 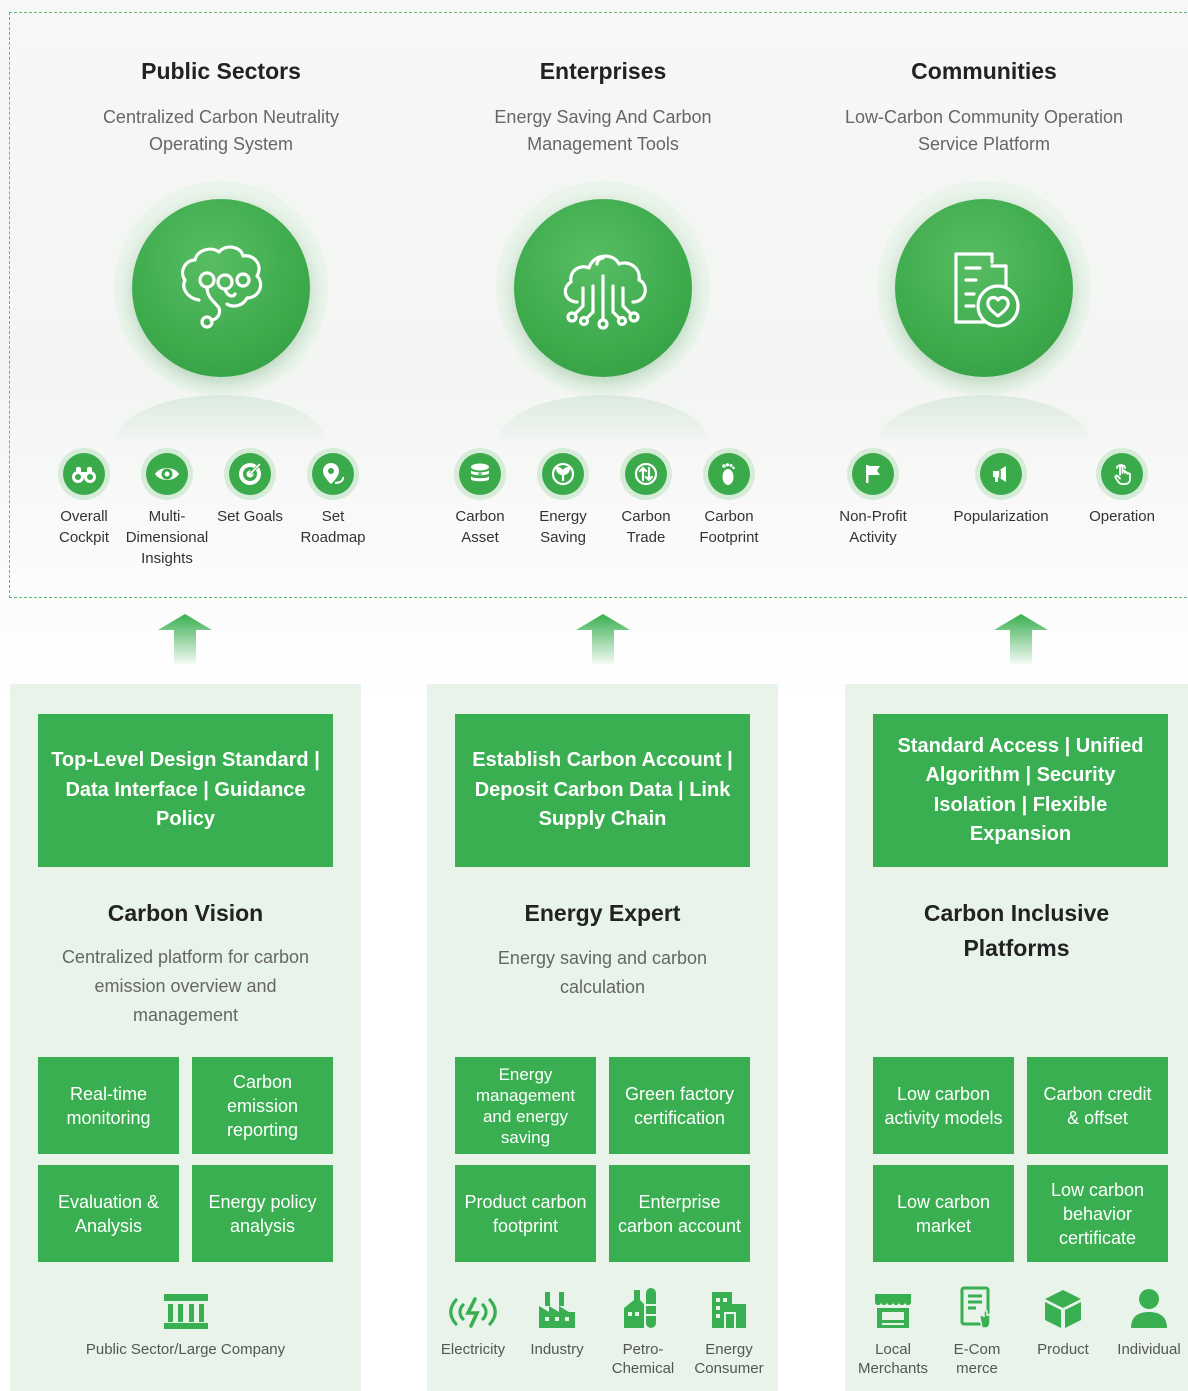 What do you see at coordinates (480, 498) in the screenshot?
I see `feature-carbon-asset: ¥ Carbon Asset` at bounding box center [480, 498].